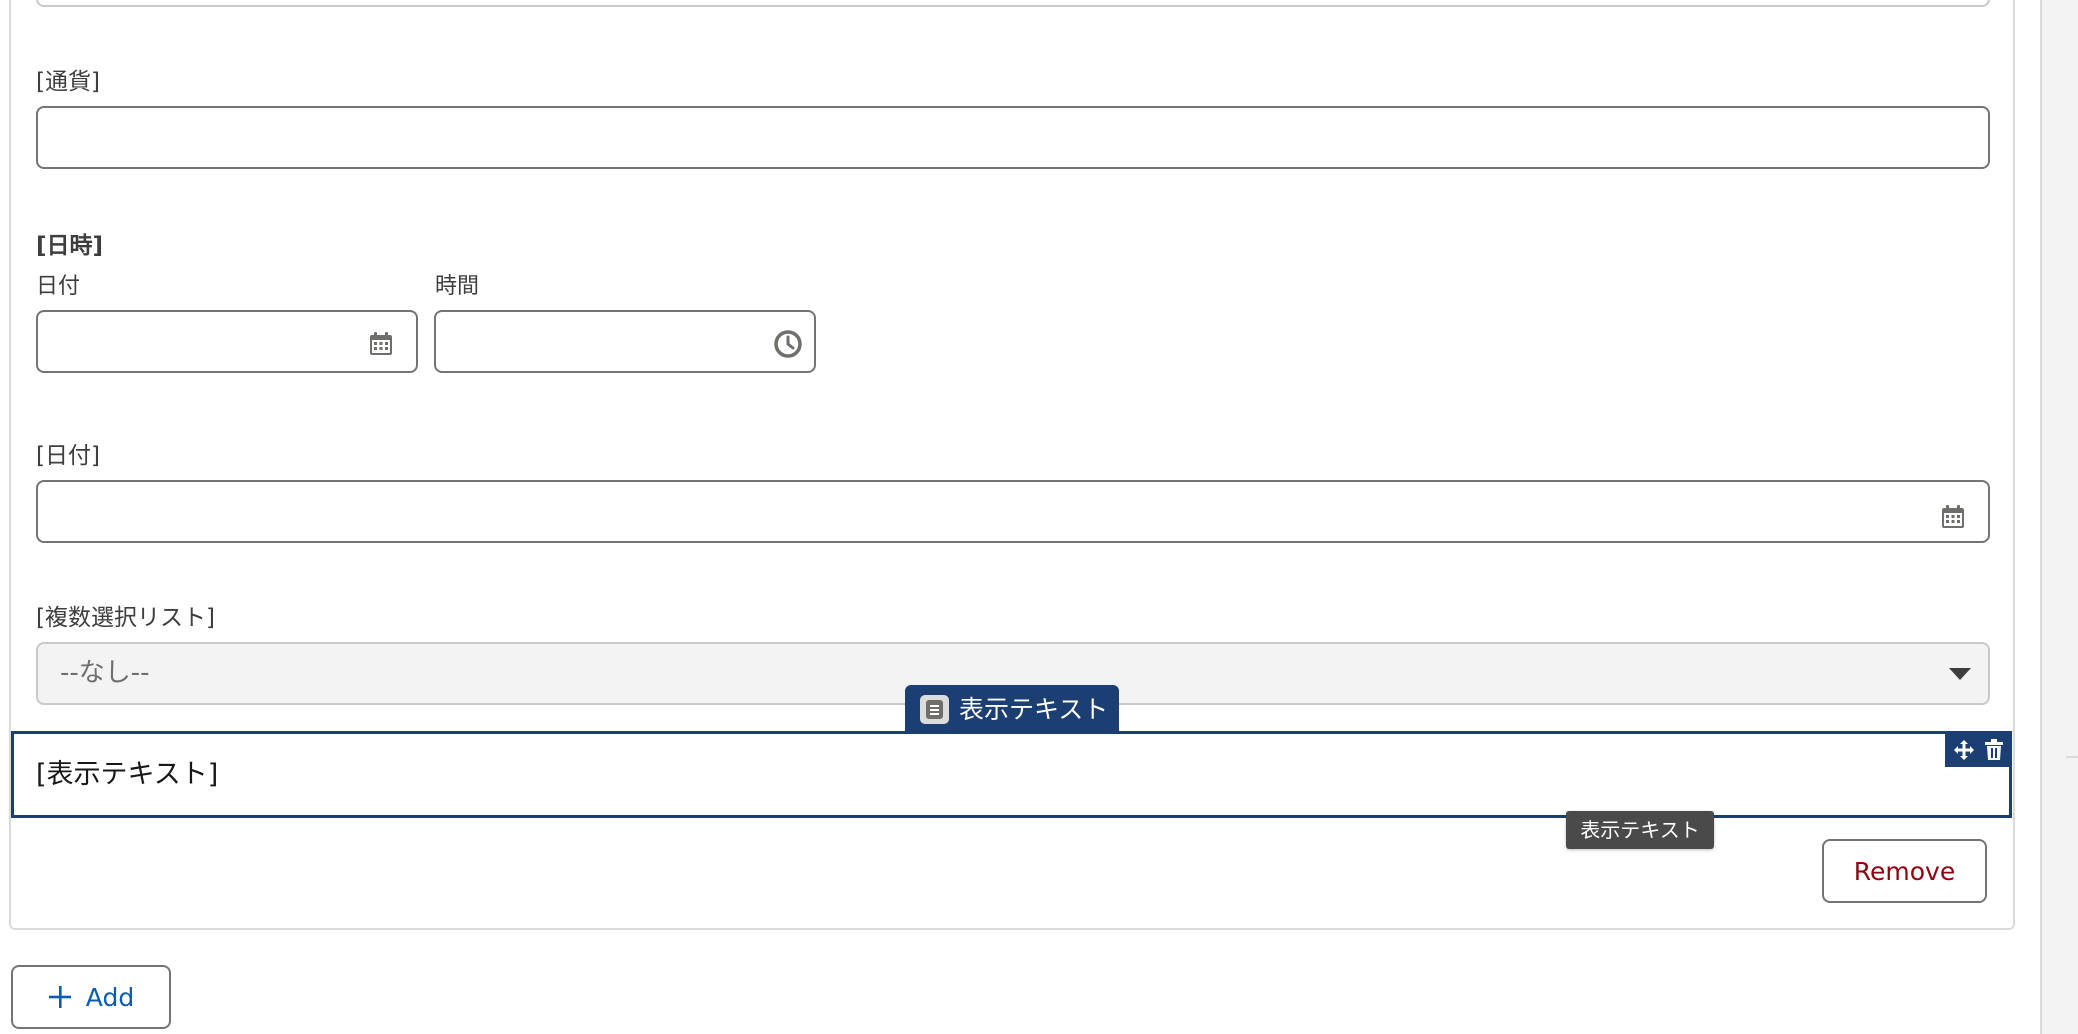  Describe the element at coordinates (58, 286) in the screenshot. I see `date-sublabel: 日付` at that location.